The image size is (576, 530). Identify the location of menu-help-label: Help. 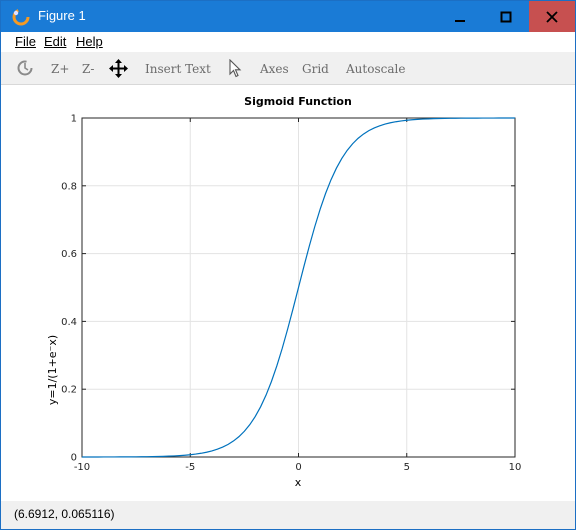
(89, 41).